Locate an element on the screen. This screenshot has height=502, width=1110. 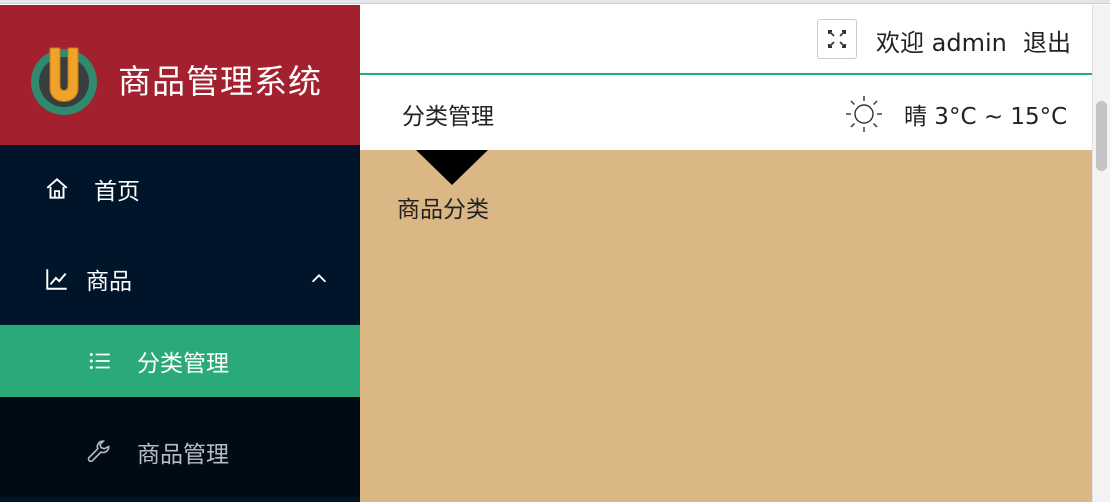
logout-link: 退出 is located at coordinates (1047, 40).